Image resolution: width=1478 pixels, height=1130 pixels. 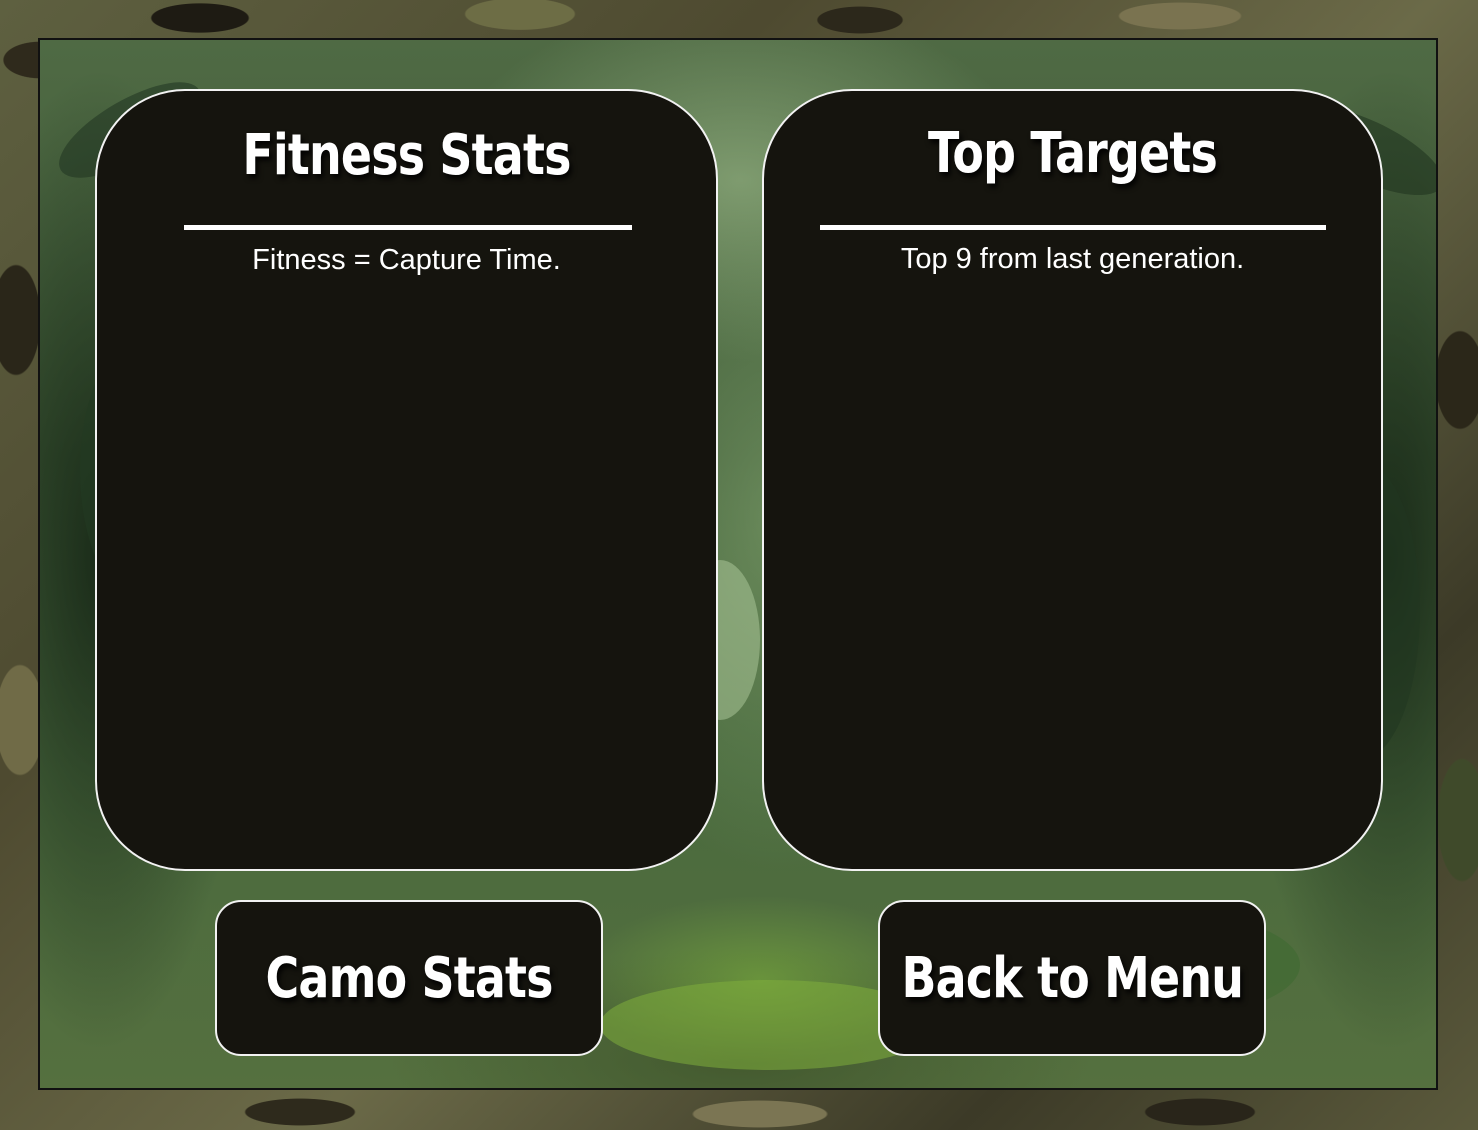 I want to click on fitness-stats-subtitle: Fitness = Capture Time., so click(x=406, y=260).